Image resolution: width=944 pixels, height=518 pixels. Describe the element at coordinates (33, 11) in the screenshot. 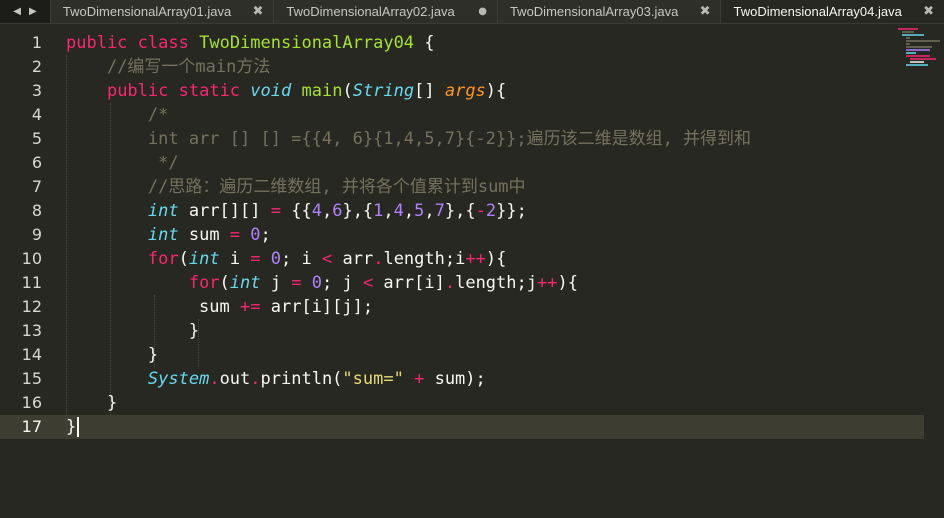

I see `tab-next-icon: ▶` at that location.